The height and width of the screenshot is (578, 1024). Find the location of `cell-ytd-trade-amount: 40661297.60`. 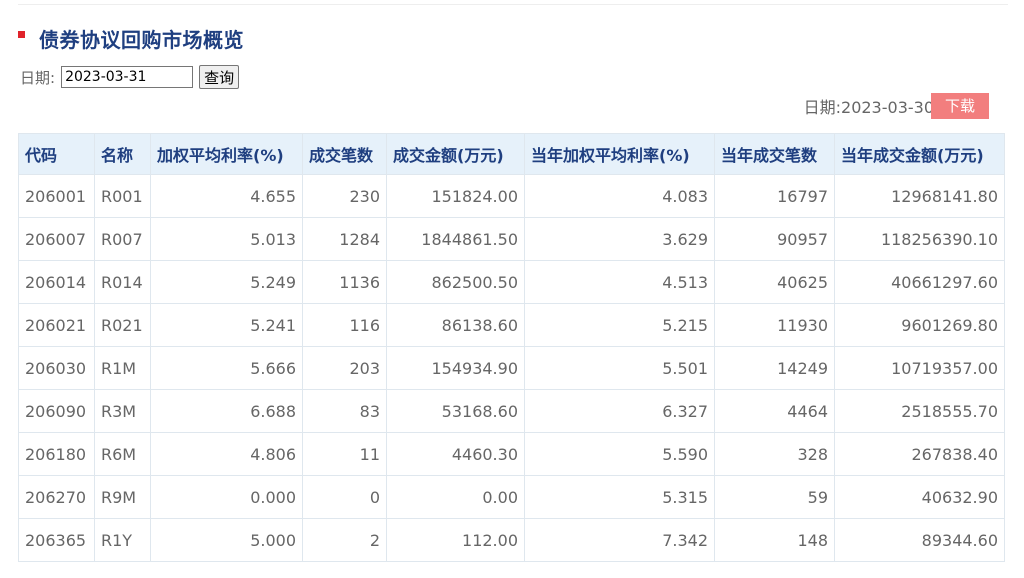

cell-ytd-trade-amount: 40661297.60 is located at coordinates (919, 282).